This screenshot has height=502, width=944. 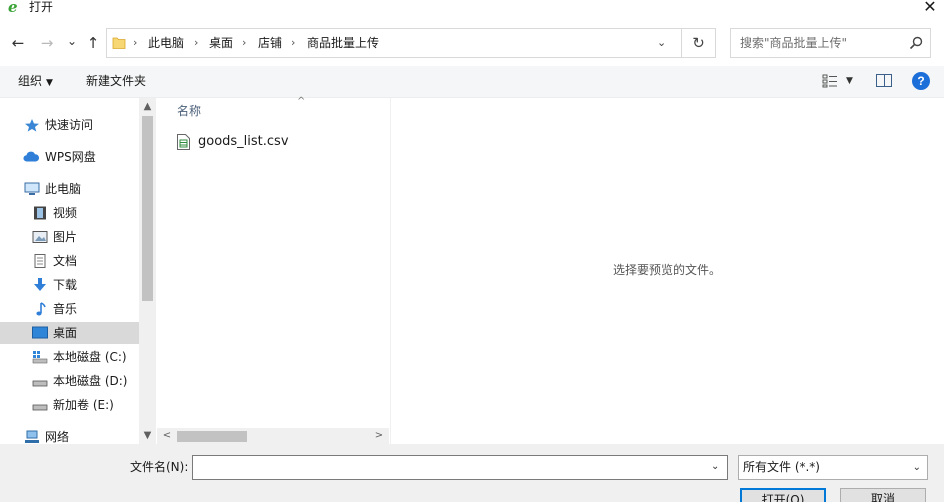 What do you see at coordinates (65, 213) in the screenshot?
I see `sidebar-item-label: 视频` at bounding box center [65, 213].